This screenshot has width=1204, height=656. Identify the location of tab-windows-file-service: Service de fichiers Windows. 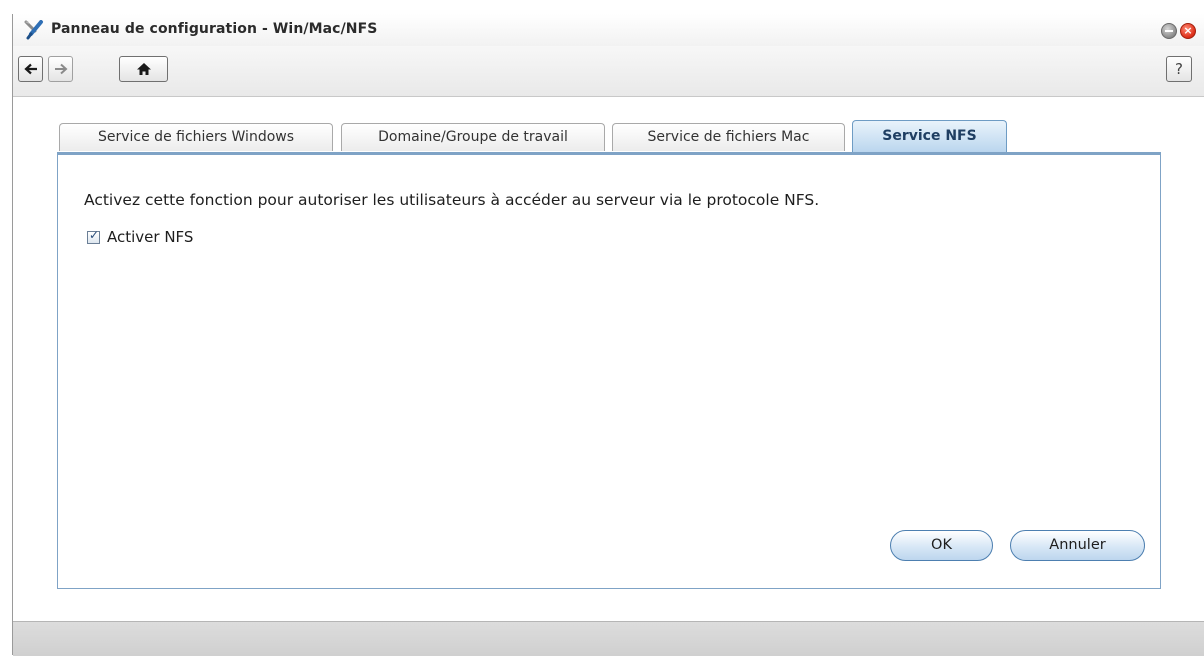
(196, 137).